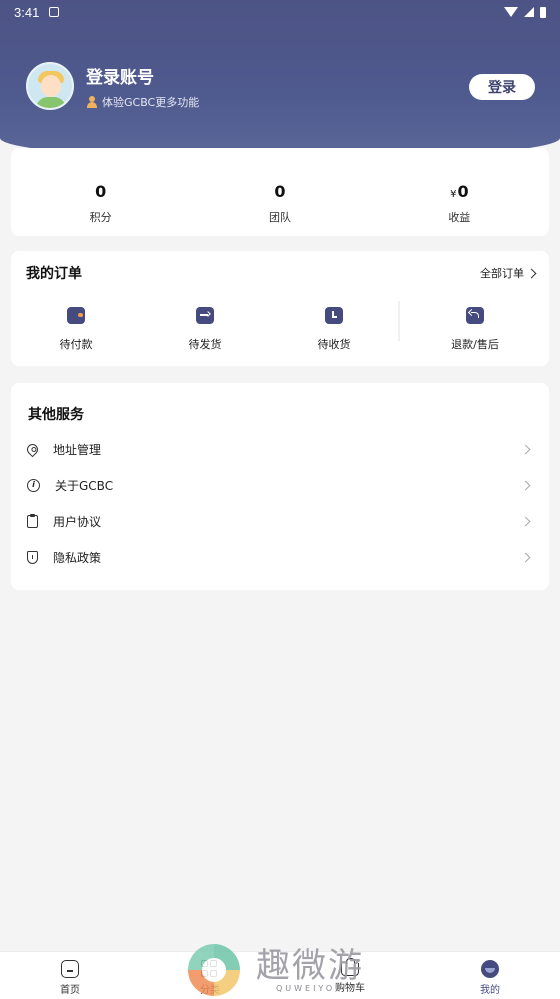  I want to click on order-pending-shipment: 待发货, so click(205, 329).